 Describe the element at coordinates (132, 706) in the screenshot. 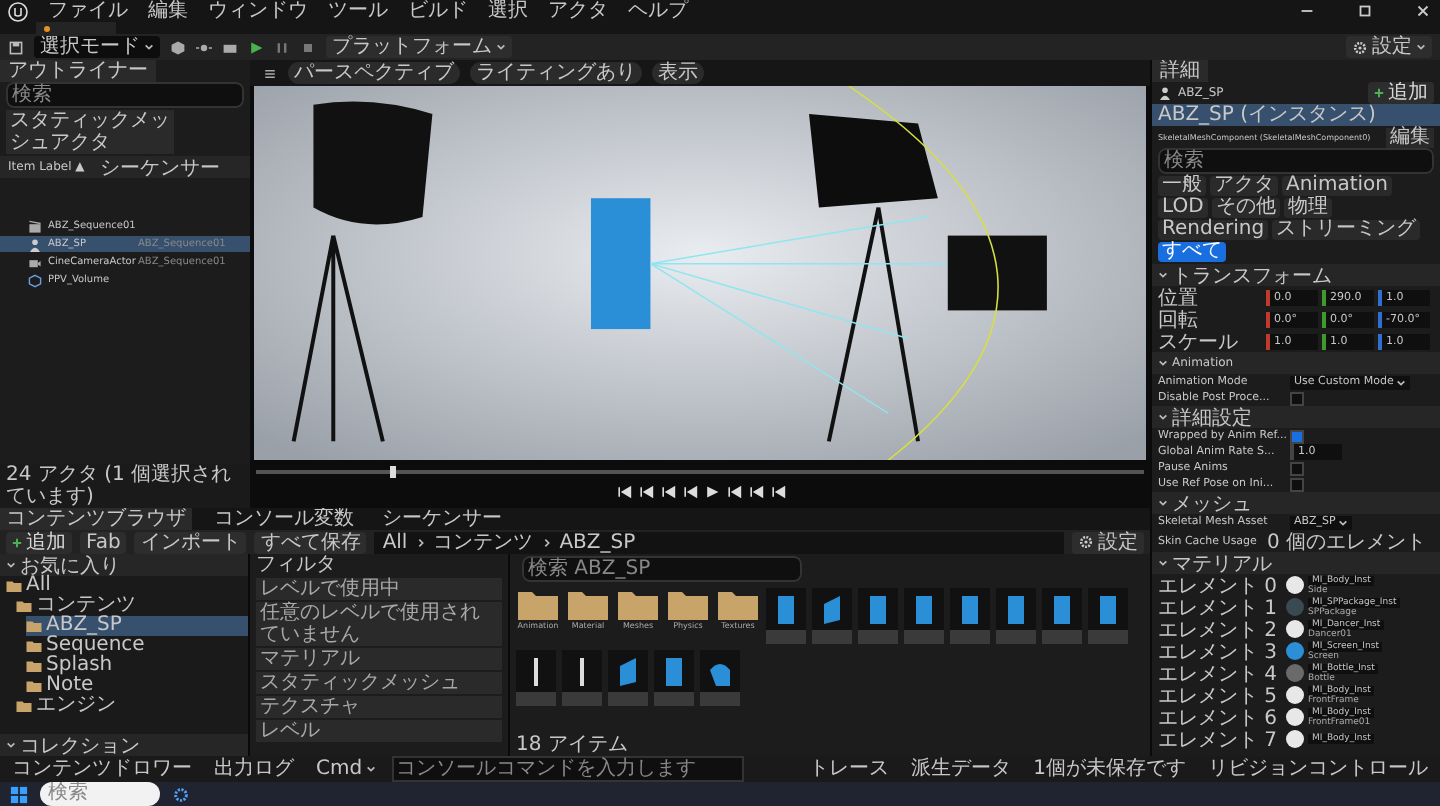

I see `folder-tree-item: エンジン` at that location.